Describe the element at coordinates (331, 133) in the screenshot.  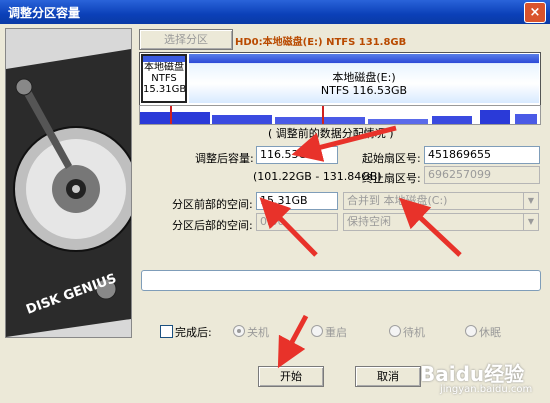
I see `usage-caption: ( 调整前的数据分配情况 )` at that location.